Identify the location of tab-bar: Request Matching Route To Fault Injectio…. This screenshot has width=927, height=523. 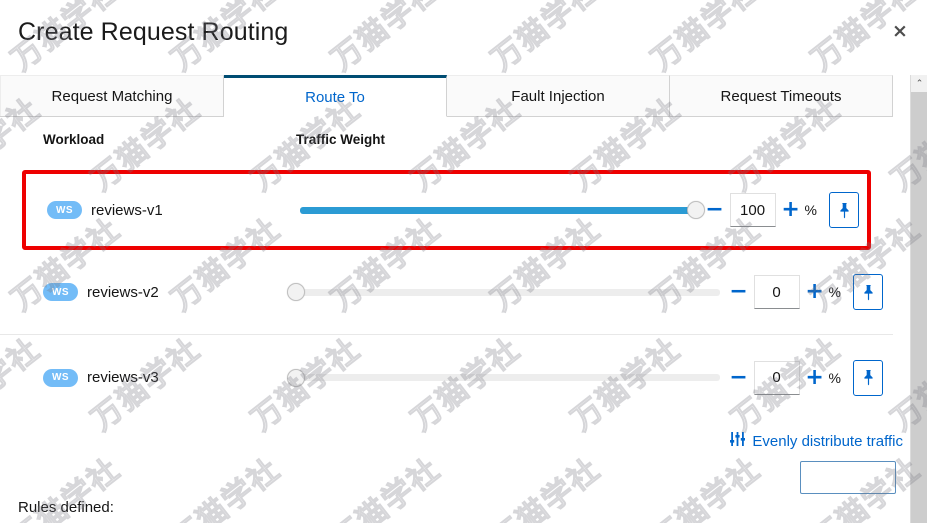
(446, 96).